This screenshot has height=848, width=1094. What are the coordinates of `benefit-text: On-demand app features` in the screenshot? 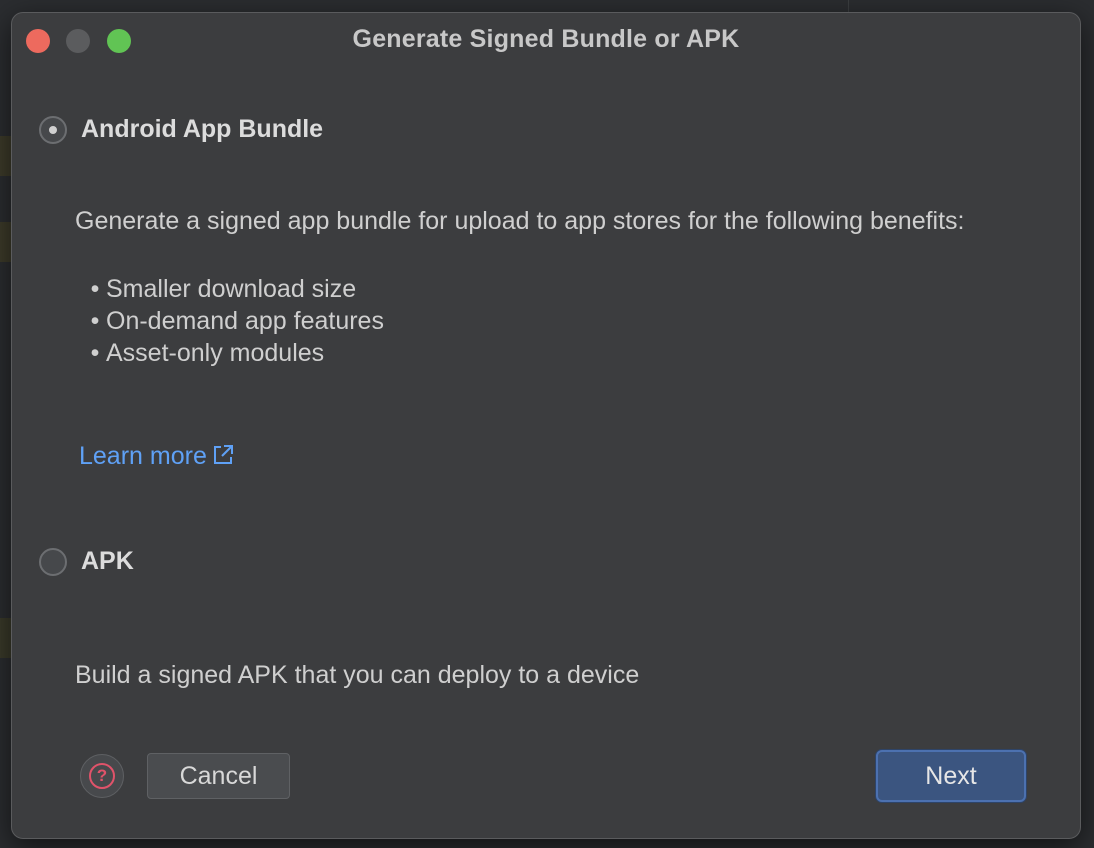 It's located at (245, 321).